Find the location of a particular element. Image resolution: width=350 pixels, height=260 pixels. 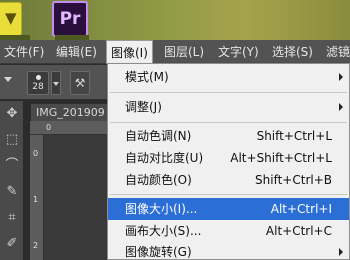

menu-item-label: 自动颜色(O) is located at coordinates (158, 180).